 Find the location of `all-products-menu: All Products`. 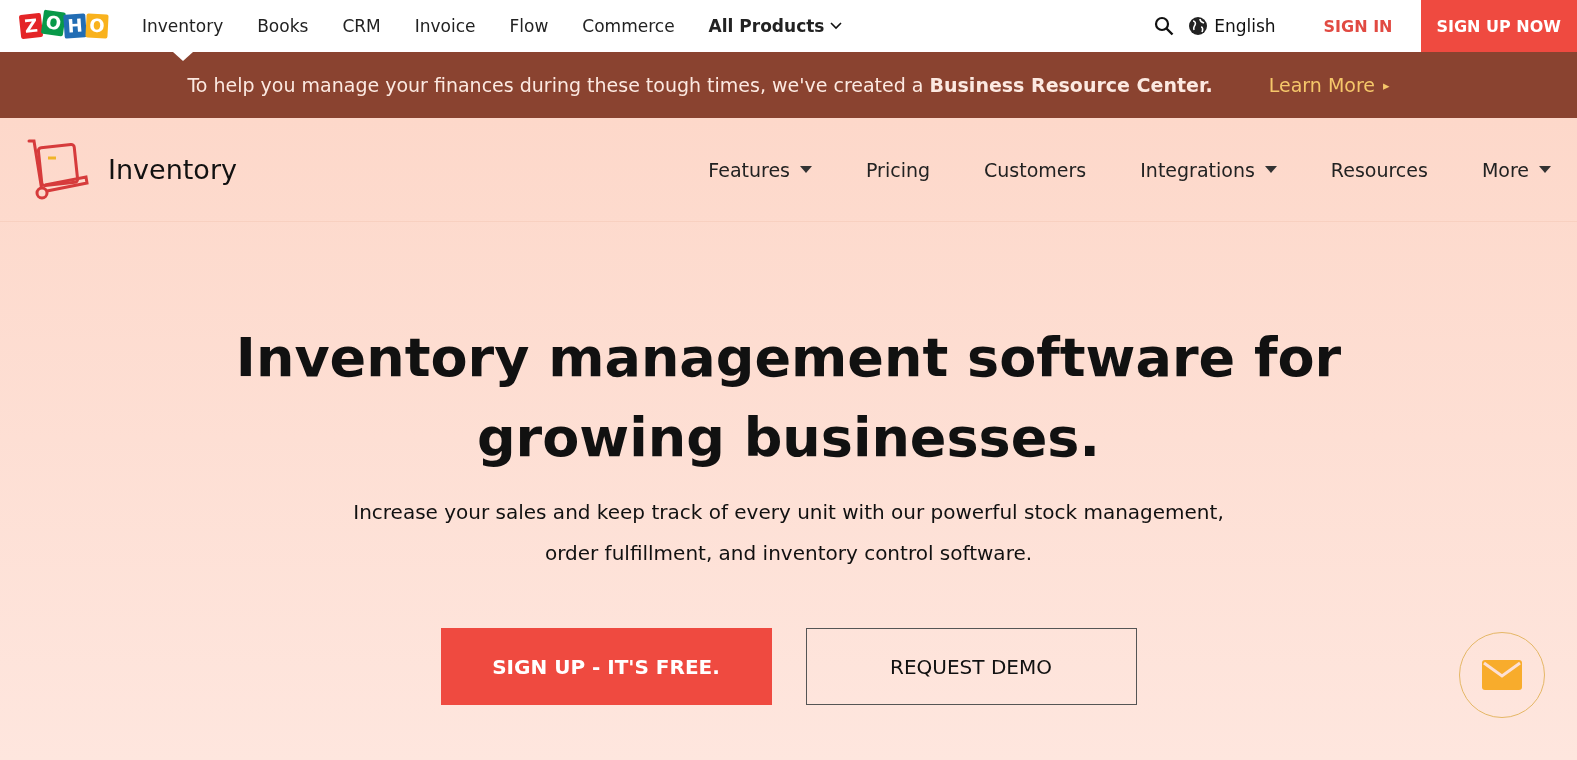

all-products-menu: All Products is located at coordinates (775, 26).